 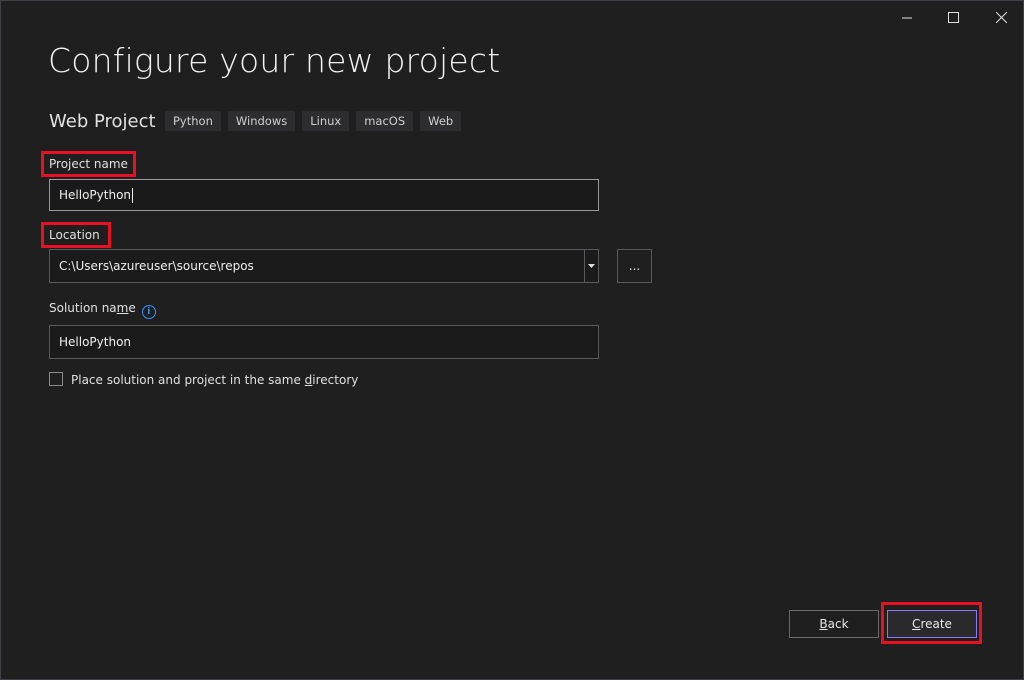 I want to click on location-label-wrapper: Location, so click(x=76, y=235).